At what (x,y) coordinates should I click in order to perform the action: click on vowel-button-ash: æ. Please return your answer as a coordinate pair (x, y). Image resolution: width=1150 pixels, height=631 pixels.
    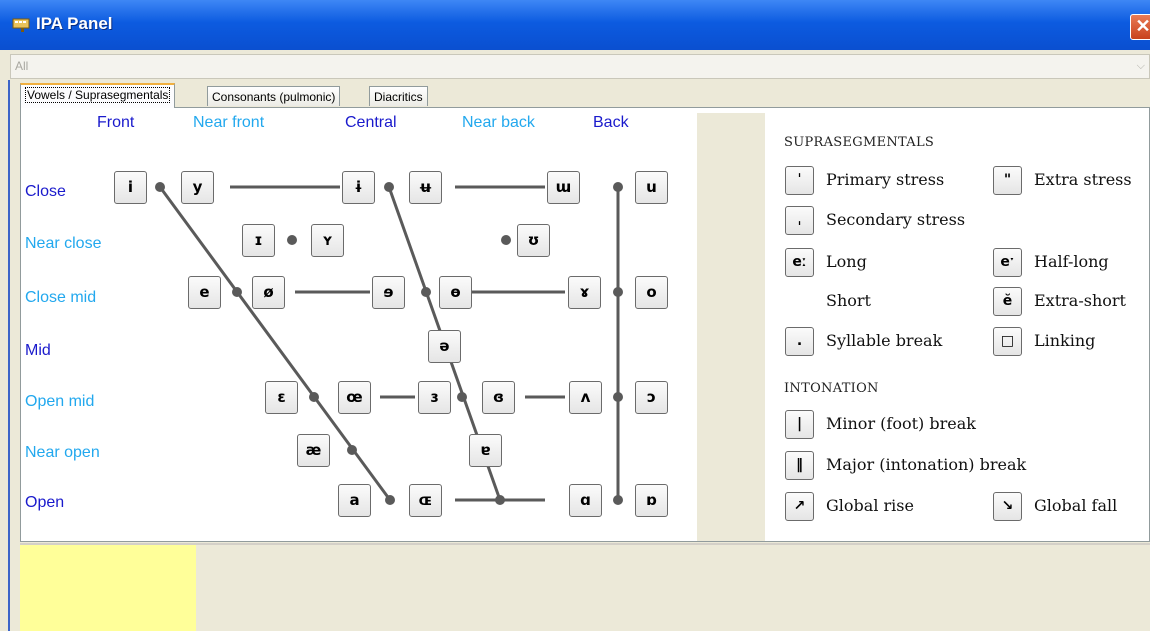
    Looking at the image, I should click on (313, 450).